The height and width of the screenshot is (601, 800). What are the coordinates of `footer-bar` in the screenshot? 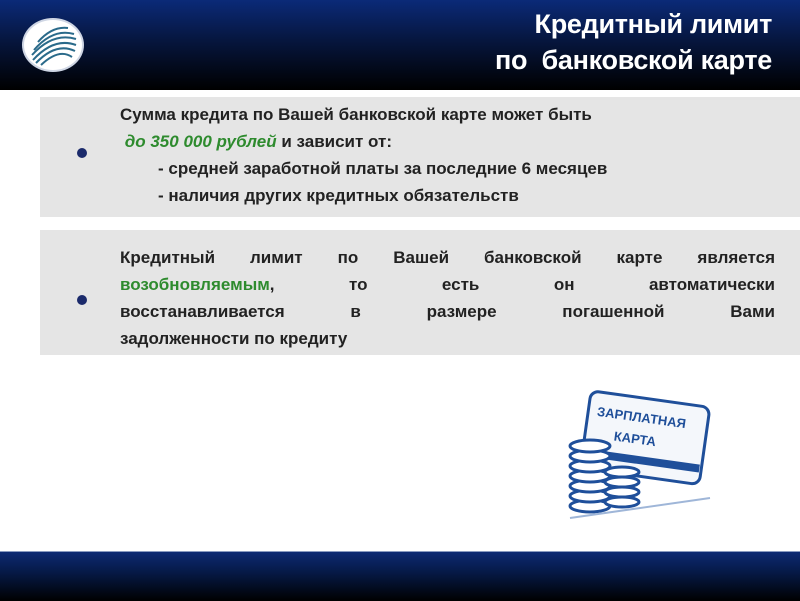 It's located at (400, 576).